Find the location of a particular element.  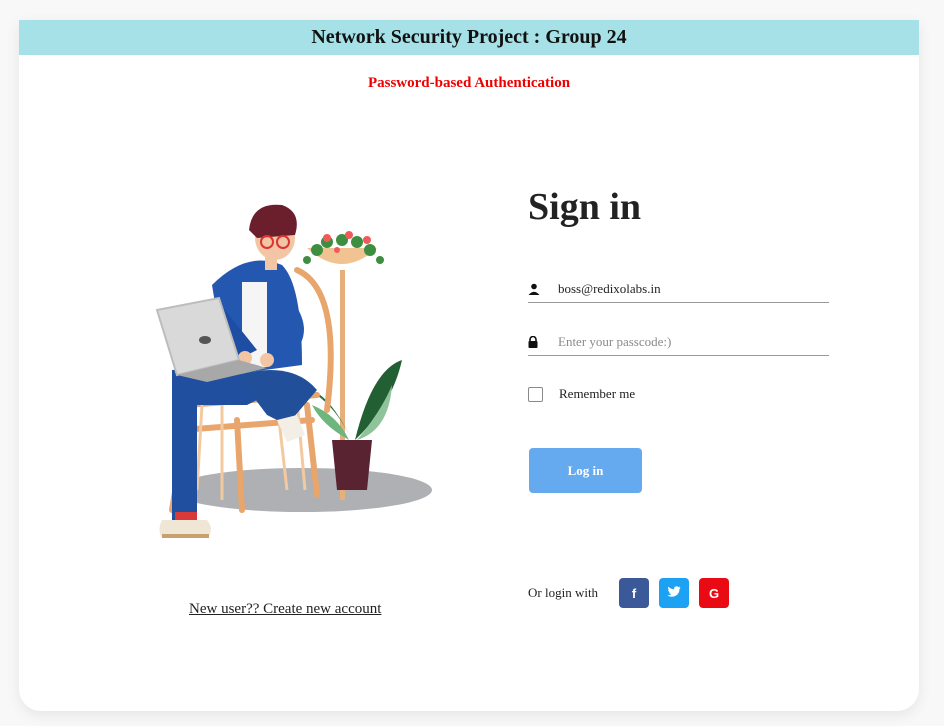

google-login-button: G is located at coordinates (714, 593).